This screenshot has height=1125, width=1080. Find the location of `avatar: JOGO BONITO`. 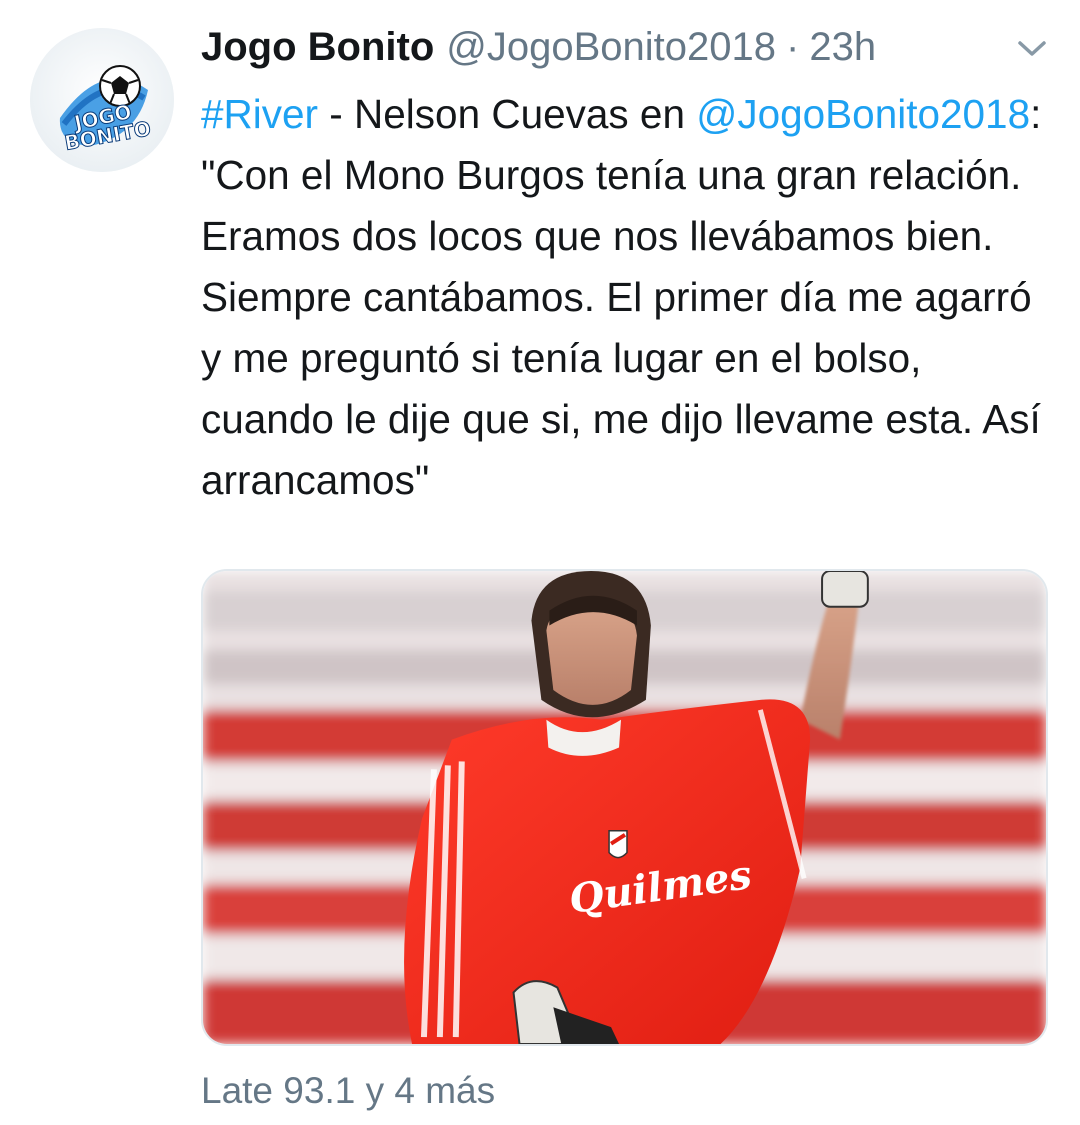

avatar: JOGO BONITO is located at coordinates (102, 100).